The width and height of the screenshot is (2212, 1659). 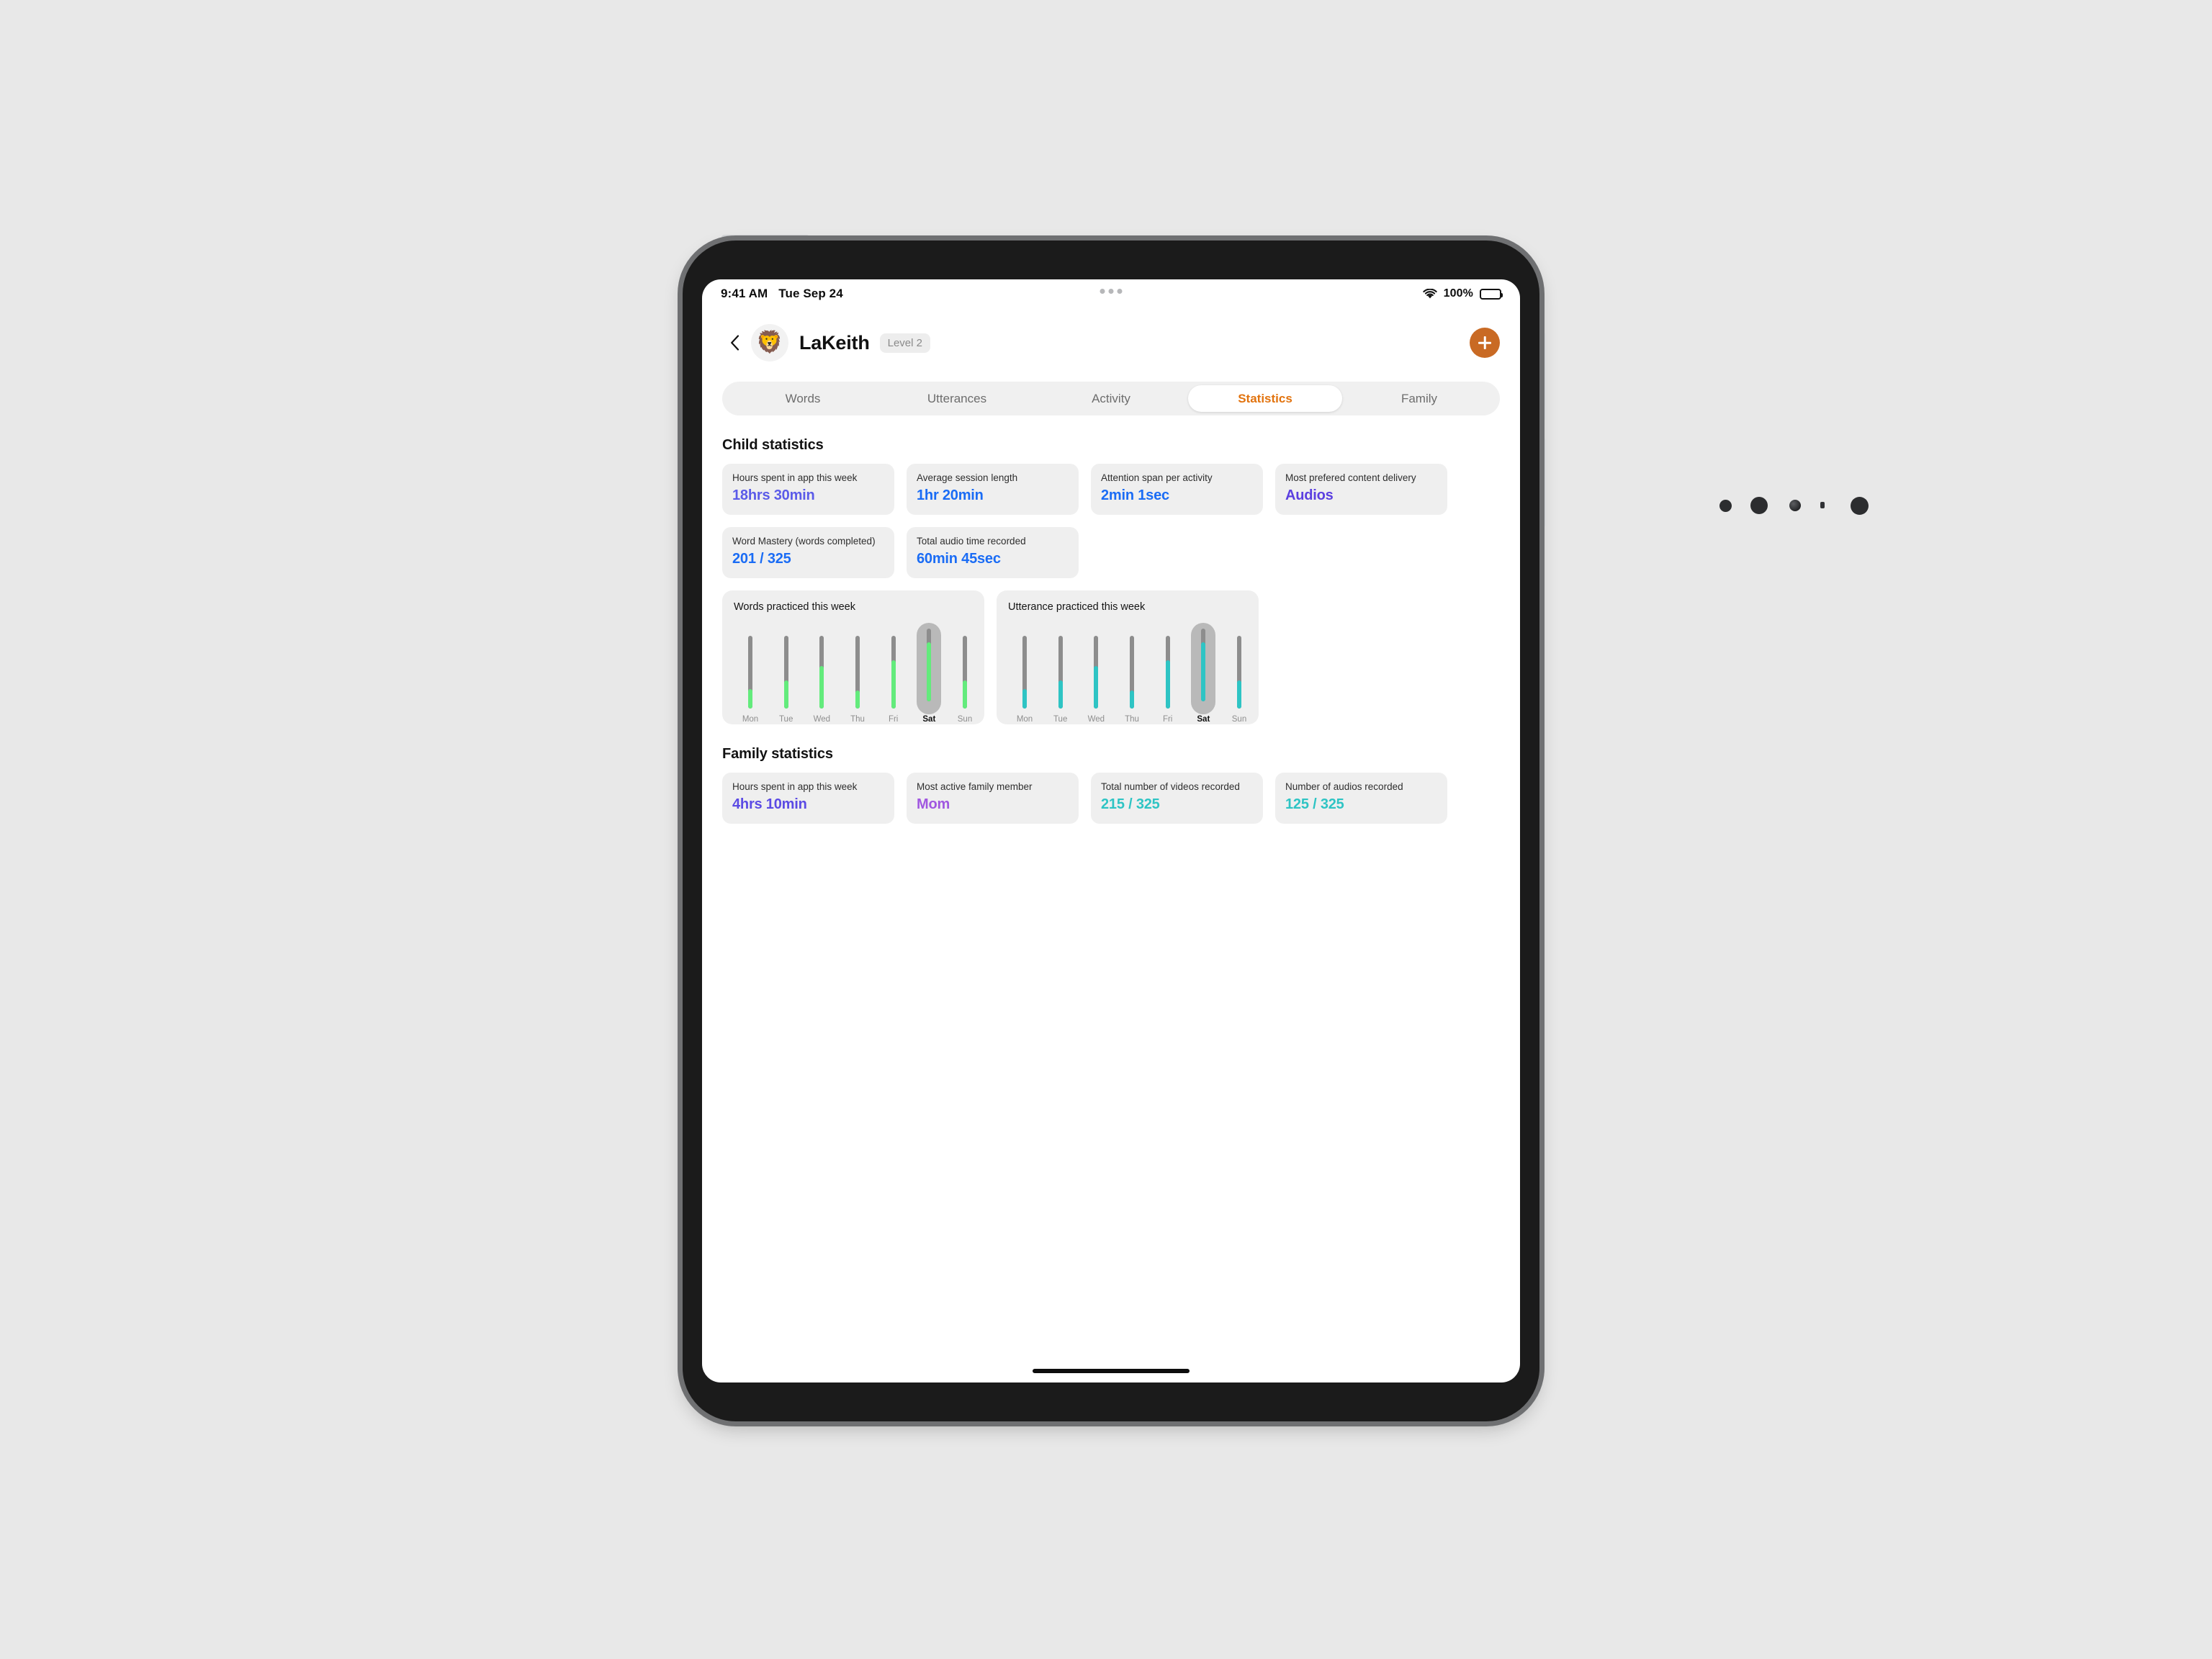 I want to click on sensor-icon, so click(x=1725, y=506).